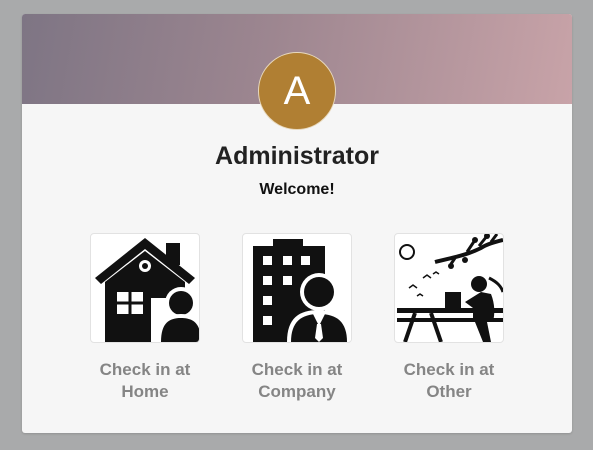 Image resolution: width=593 pixels, height=450 pixels. What do you see at coordinates (302, 290) in the screenshot?
I see `office-building-icon` at bounding box center [302, 290].